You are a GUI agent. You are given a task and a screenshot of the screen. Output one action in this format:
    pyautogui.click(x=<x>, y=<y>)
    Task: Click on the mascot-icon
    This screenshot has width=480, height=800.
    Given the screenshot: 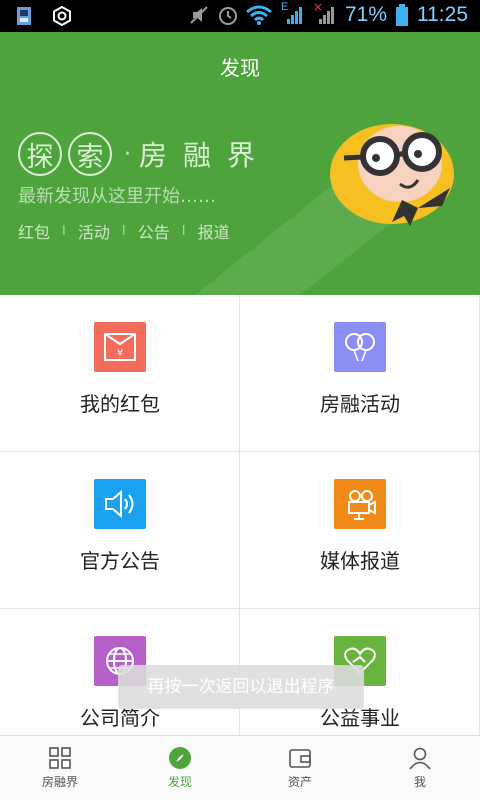 What is the action you would take?
    pyautogui.click(x=392, y=175)
    